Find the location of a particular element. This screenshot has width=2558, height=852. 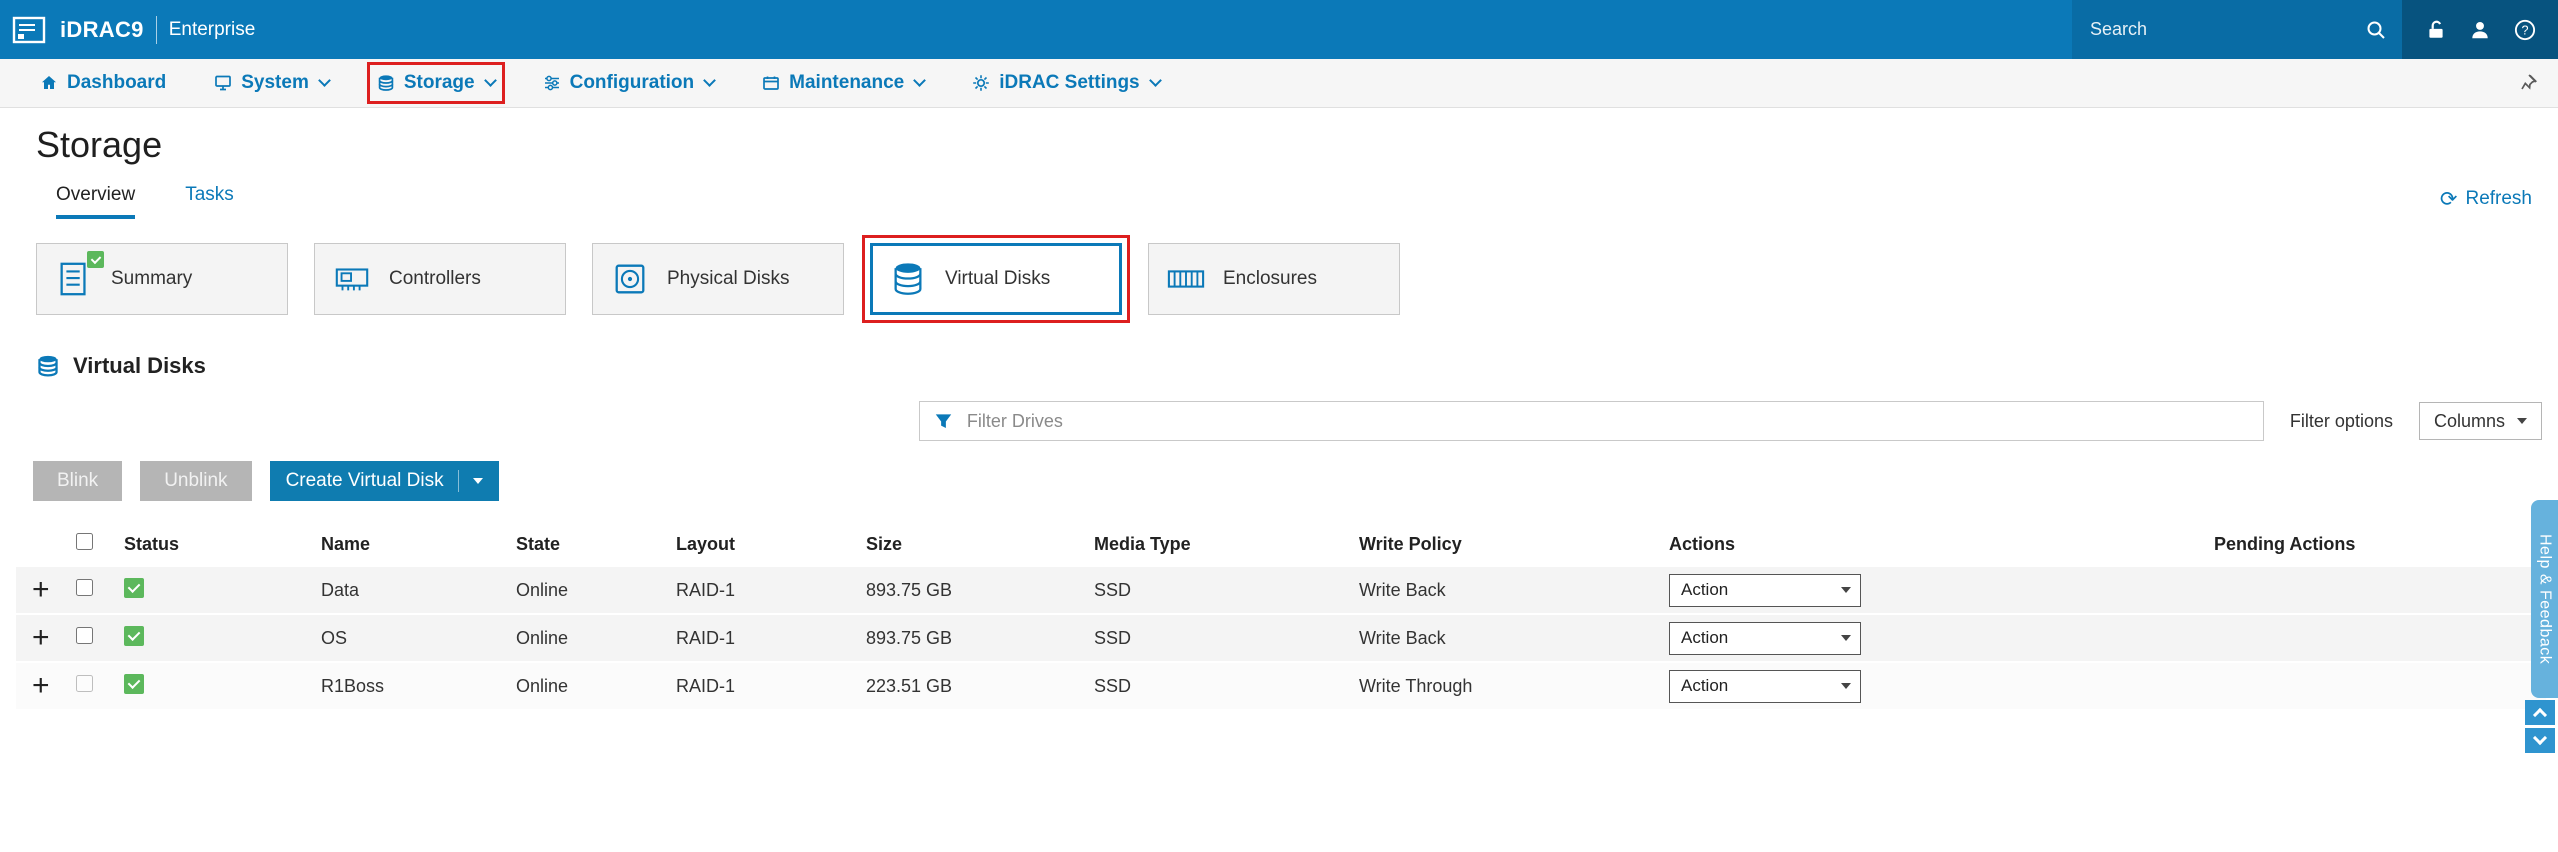

help-feedback-label: Help & Feedback is located at coordinates (2545, 599).